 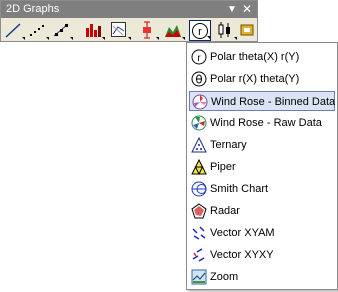 I want to click on error-bar-button, so click(x=148, y=30).